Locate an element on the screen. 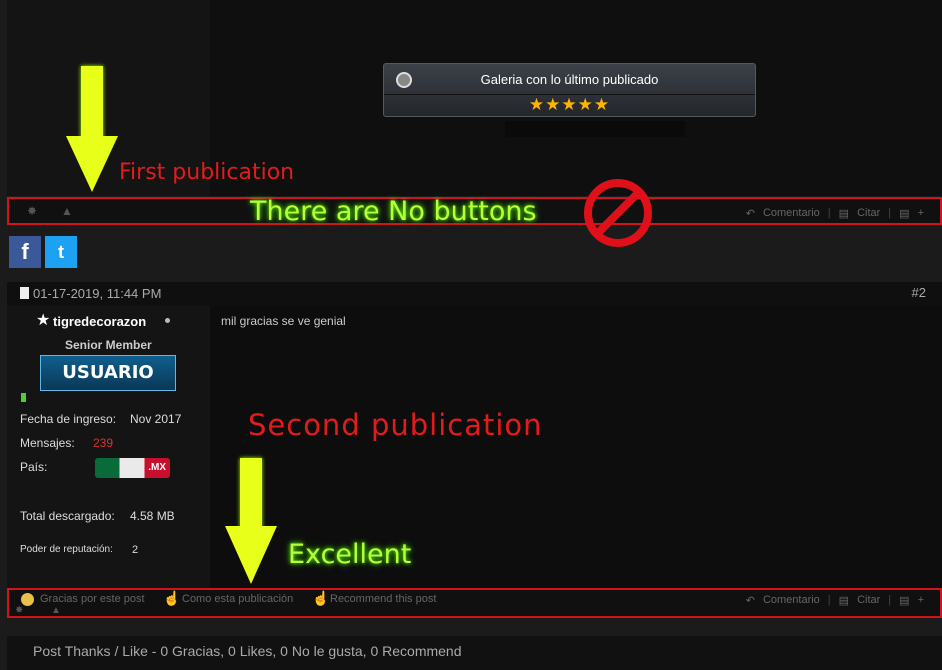 The image size is (942, 670). downloaded-label: Total descargado: is located at coordinates (67, 516).